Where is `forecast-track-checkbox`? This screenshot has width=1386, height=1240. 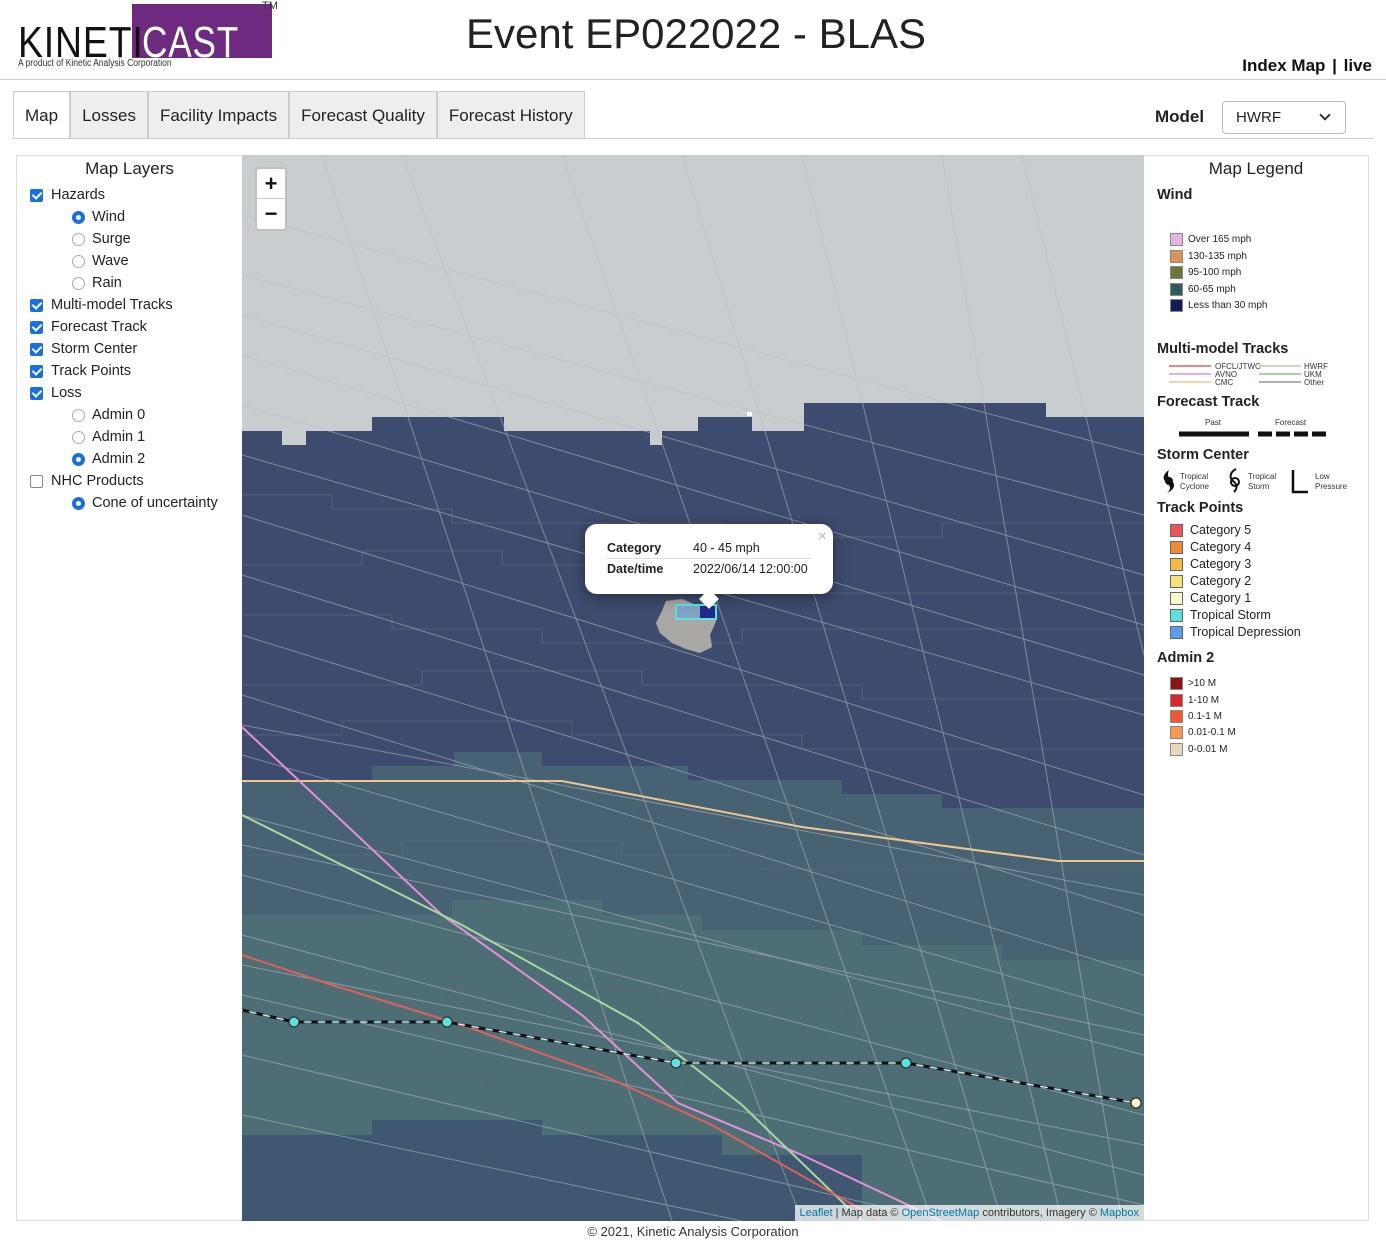 forecast-track-checkbox is located at coordinates (36, 327).